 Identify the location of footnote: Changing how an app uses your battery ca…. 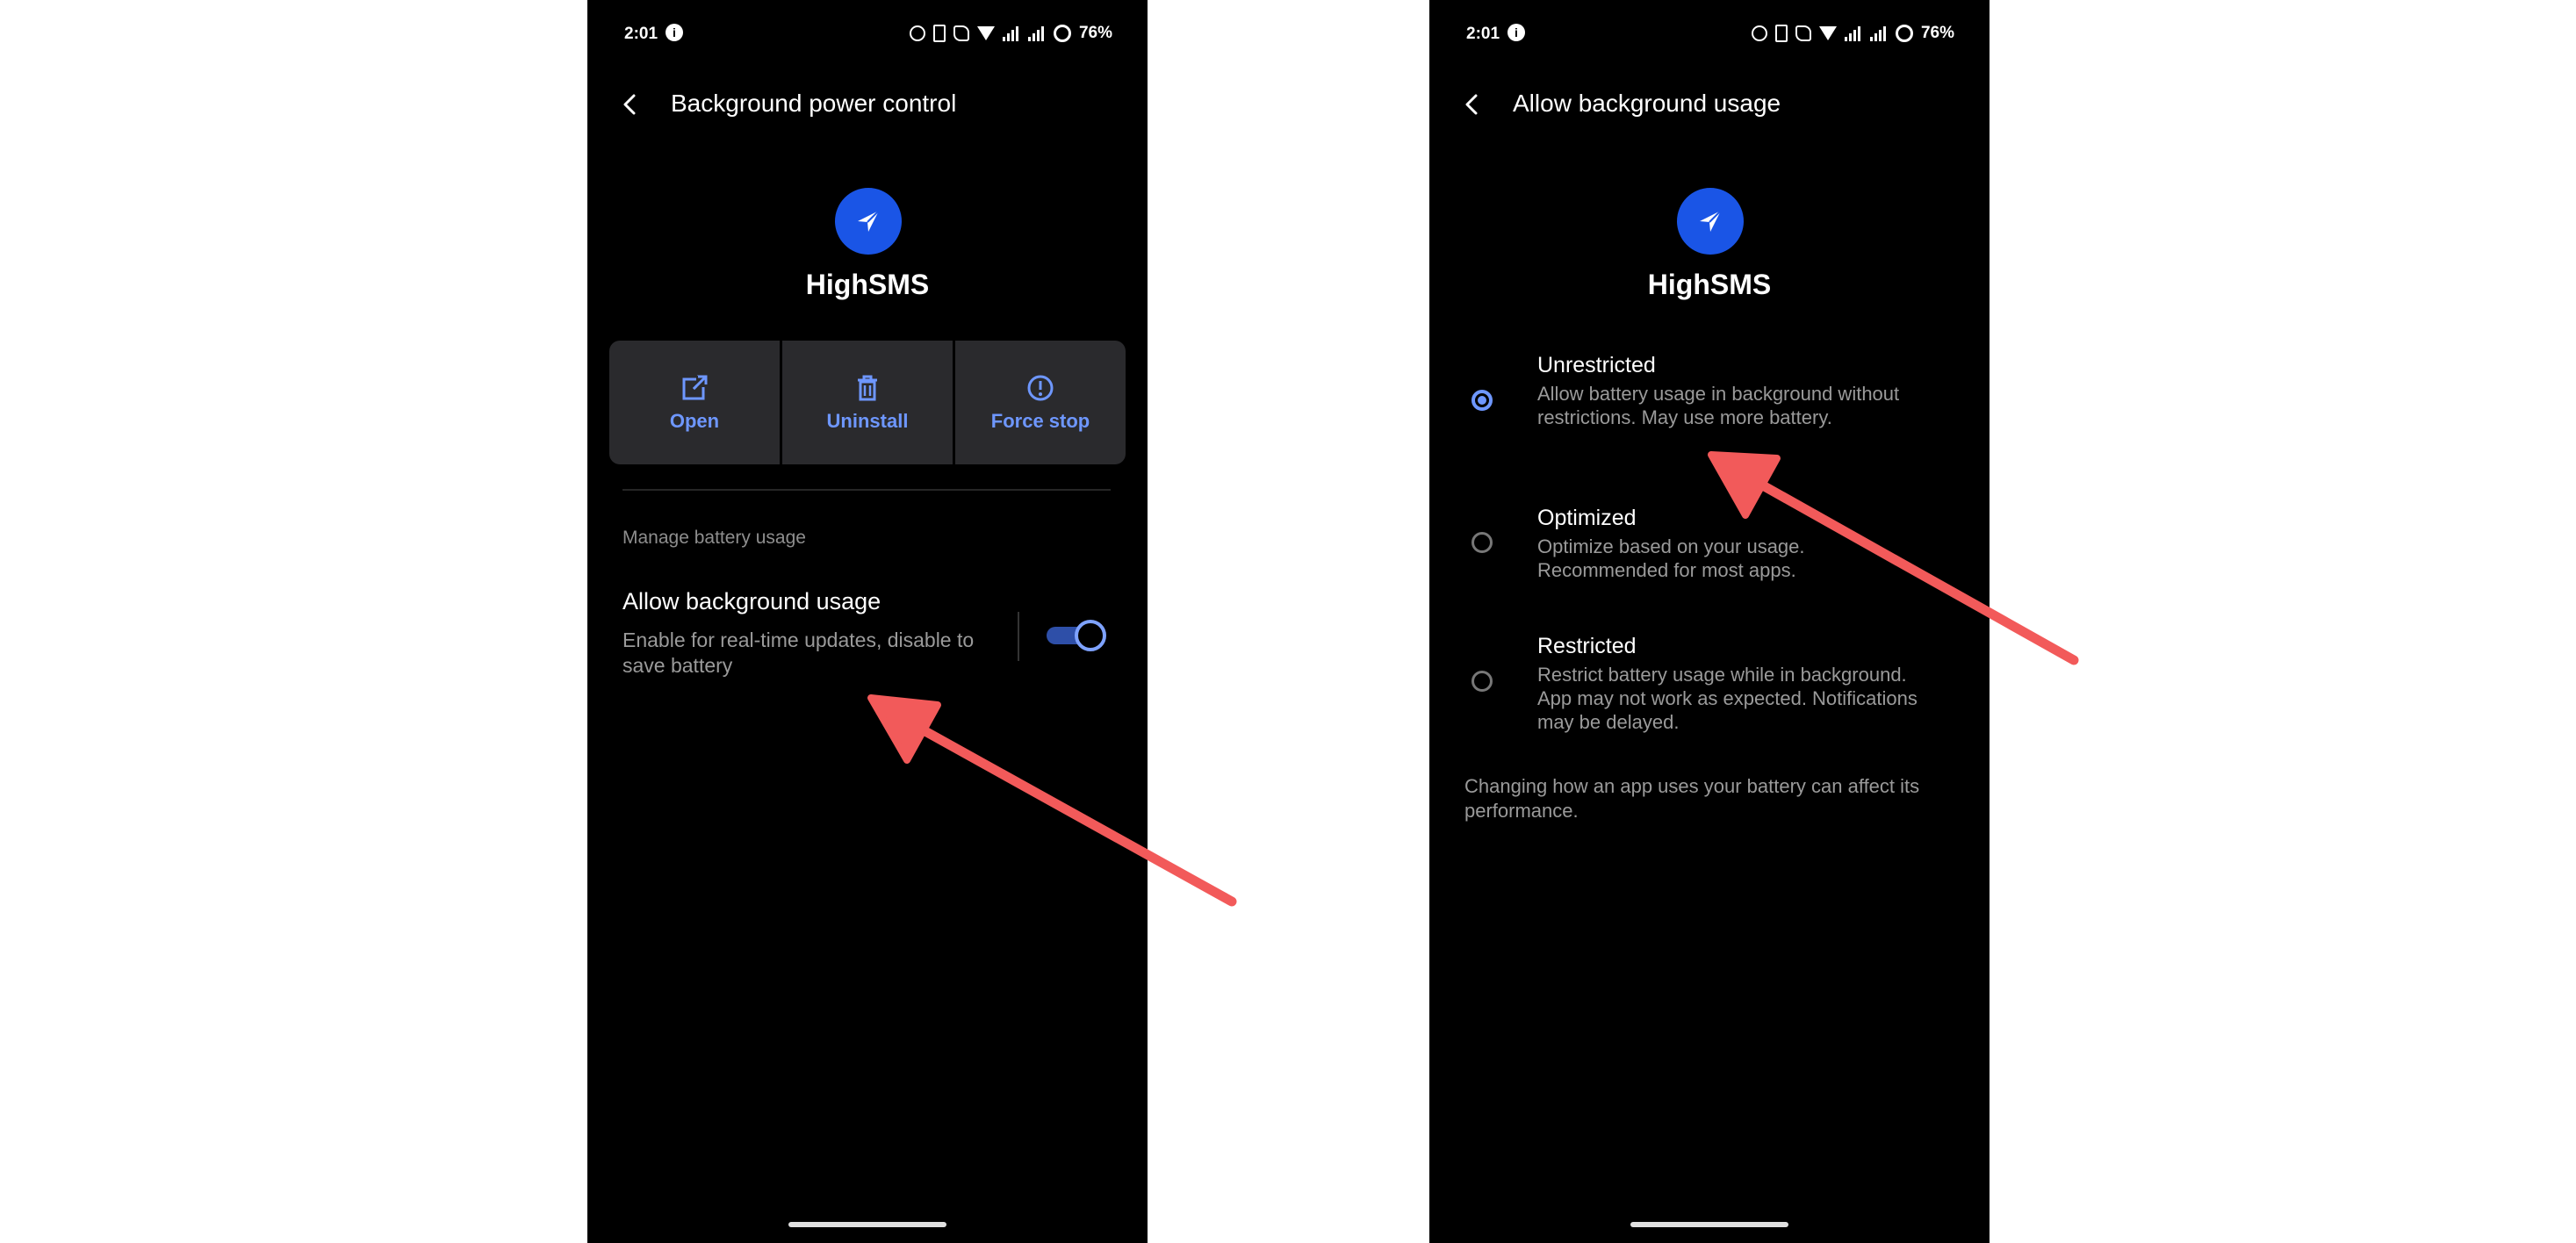
(1692, 798).